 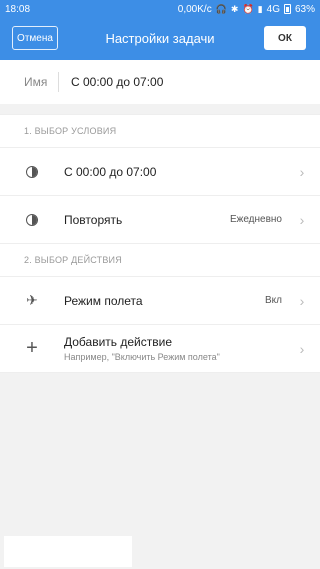 What do you see at coordinates (32, 219) in the screenshot?
I see `half-circle-icon` at bounding box center [32, 219].